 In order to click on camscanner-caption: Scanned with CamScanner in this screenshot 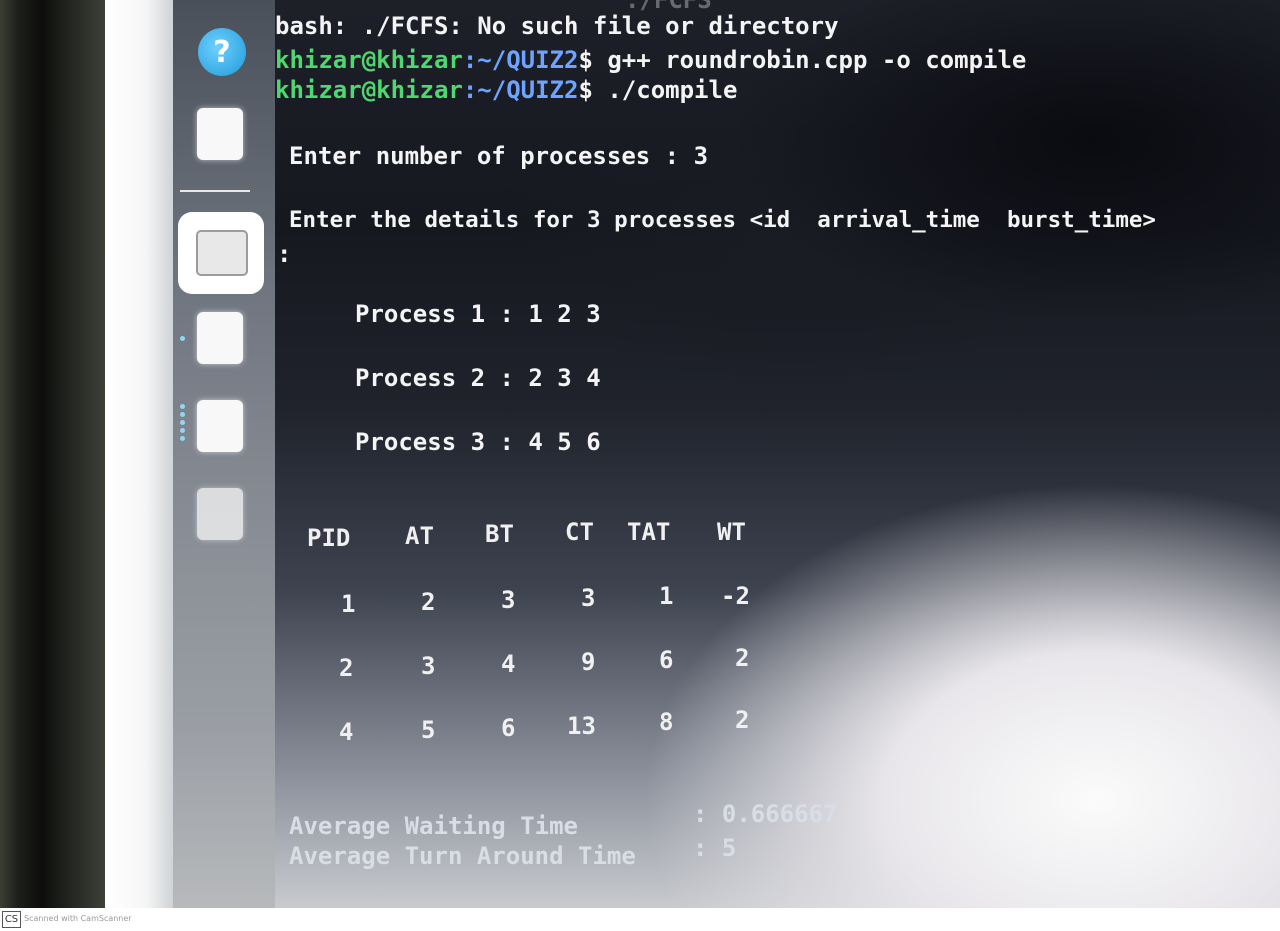, I will do `click(78, 918)`.